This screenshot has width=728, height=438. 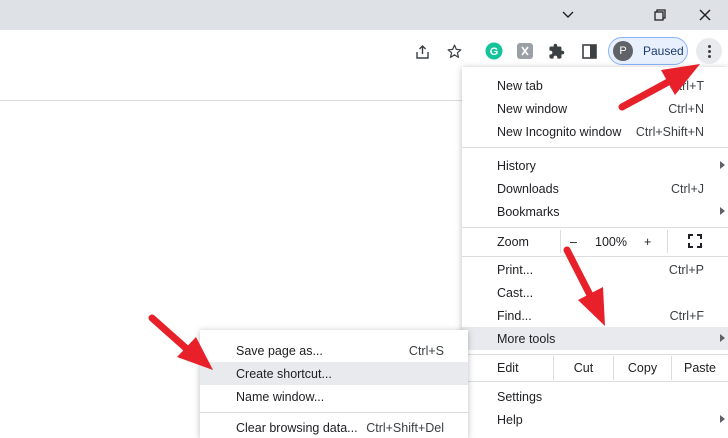 I want to click on copy-button: Copy, so click(x=642, y=368).